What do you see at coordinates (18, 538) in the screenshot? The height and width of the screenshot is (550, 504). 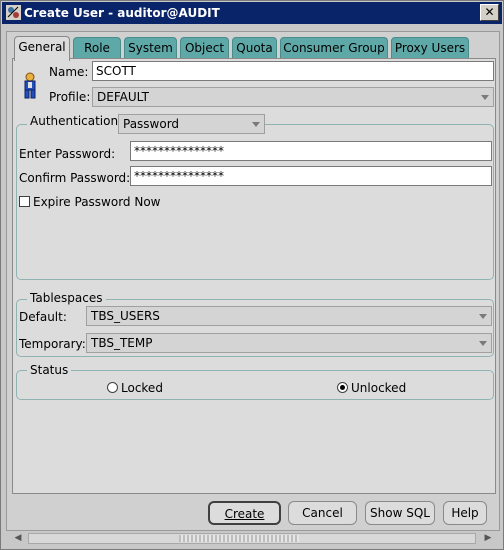 I see `scroll-left-icon: ◀` at bounding box center [18, 538].